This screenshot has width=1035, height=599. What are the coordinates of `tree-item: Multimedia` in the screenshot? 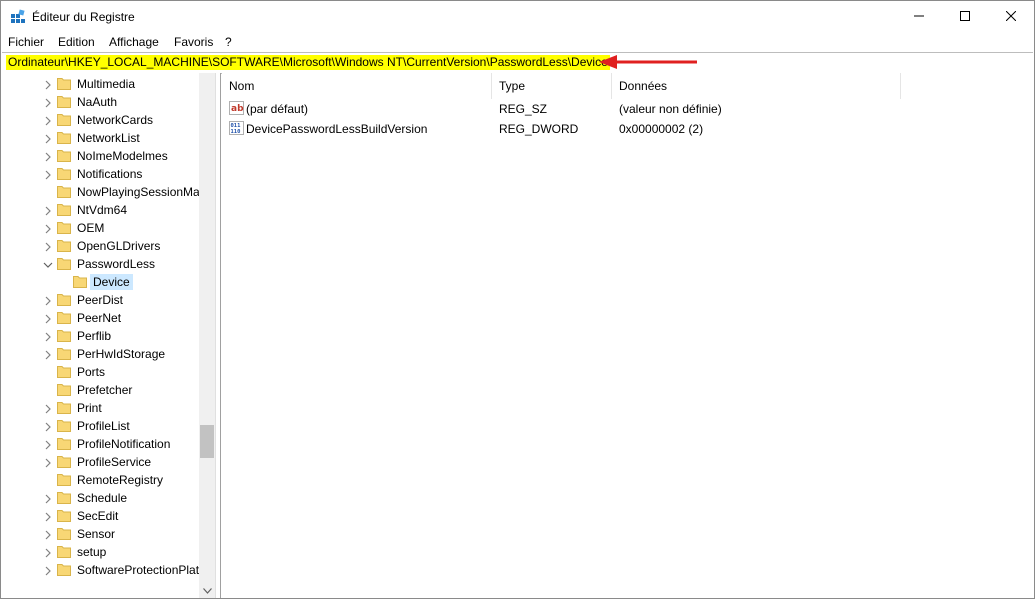 It's located at (100, 84).